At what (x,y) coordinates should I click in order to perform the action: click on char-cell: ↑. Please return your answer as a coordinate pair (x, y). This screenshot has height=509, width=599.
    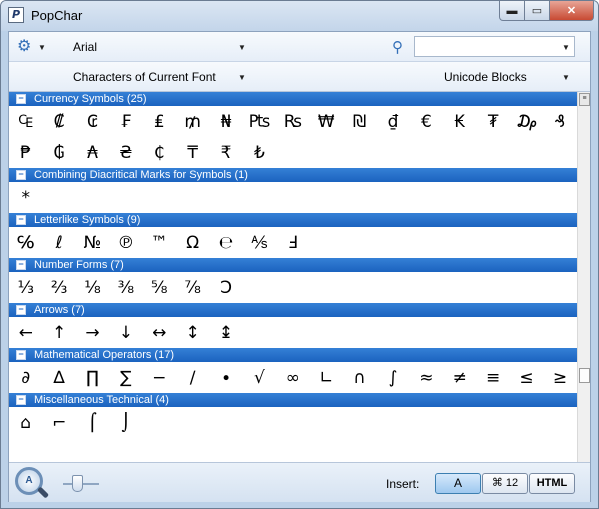
    Looking at the image, I should click on (58, 333).